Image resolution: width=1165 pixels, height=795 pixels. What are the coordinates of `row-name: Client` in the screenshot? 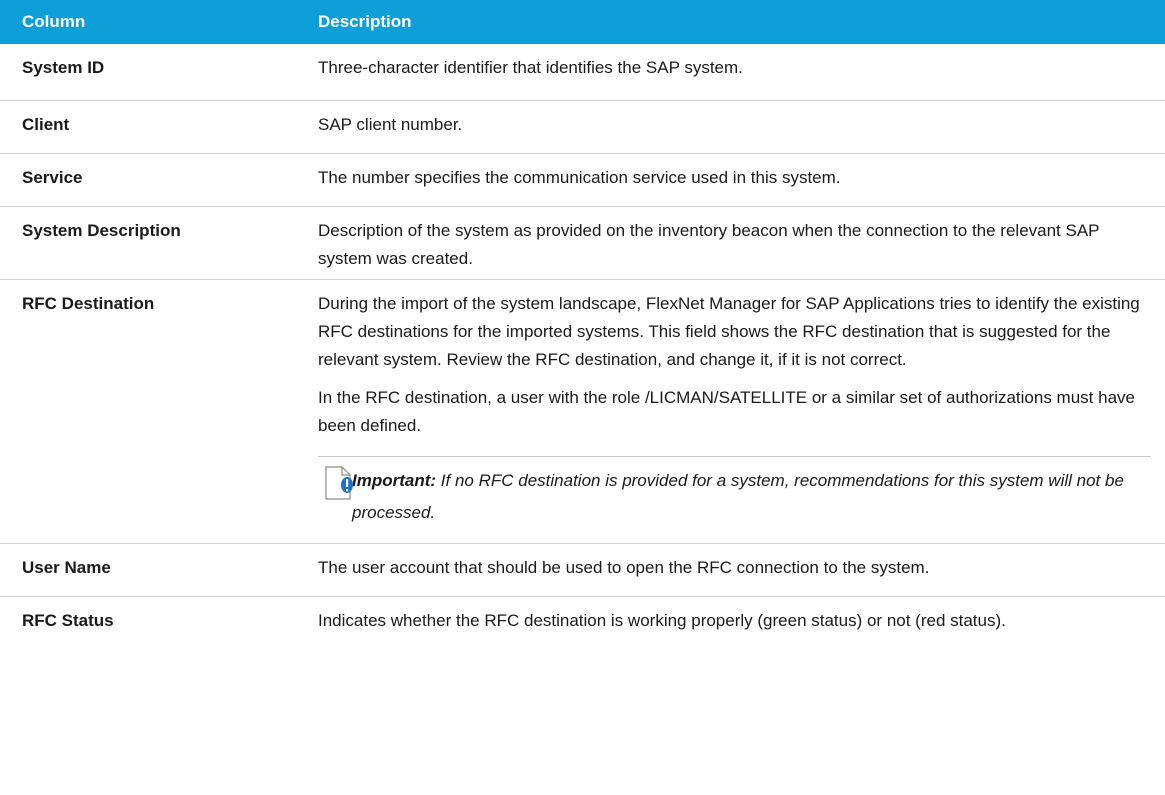 It's located at (155, 127).